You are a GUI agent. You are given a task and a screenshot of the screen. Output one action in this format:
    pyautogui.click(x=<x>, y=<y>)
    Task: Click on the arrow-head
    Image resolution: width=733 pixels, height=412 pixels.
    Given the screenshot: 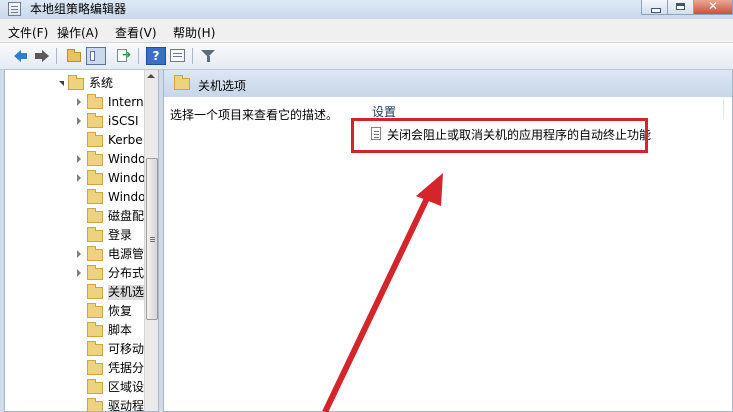 What is the action you would take?
    pyautogui.click(x=429, y=189)
    